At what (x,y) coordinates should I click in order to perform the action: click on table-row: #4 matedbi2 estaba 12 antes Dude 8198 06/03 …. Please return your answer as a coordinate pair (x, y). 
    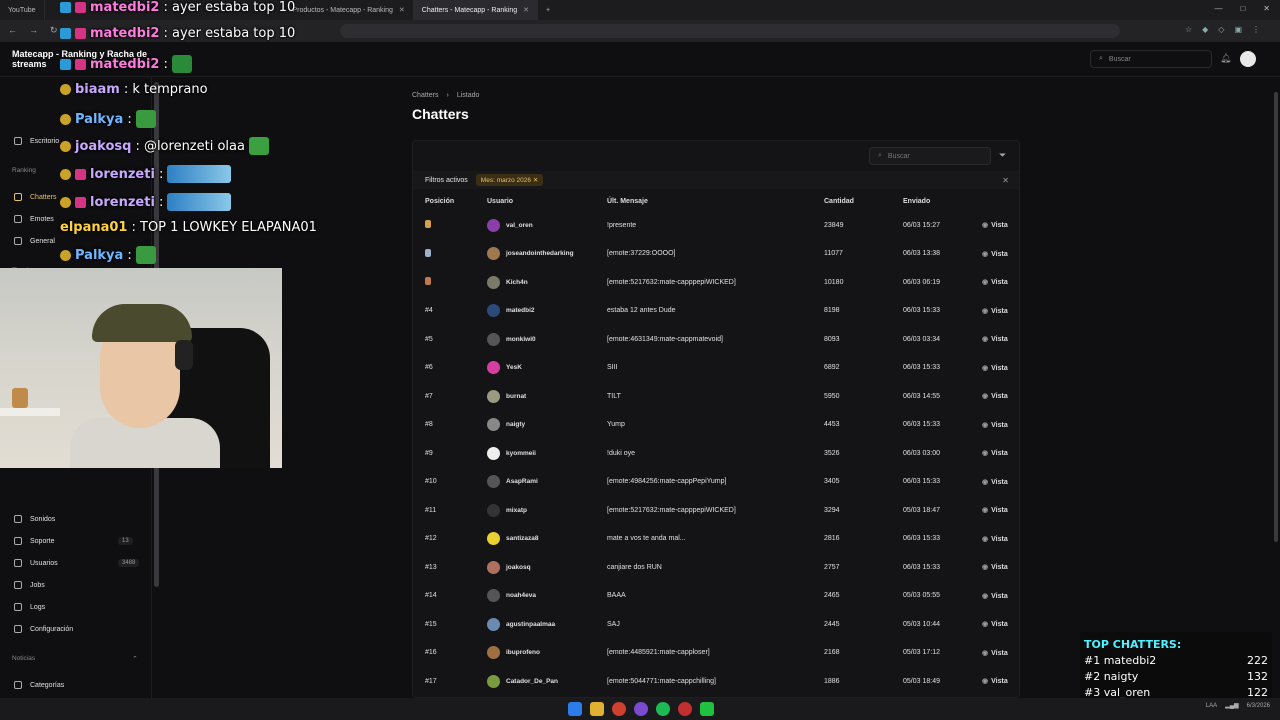
    Looking at the image, I should click on (716, 311).